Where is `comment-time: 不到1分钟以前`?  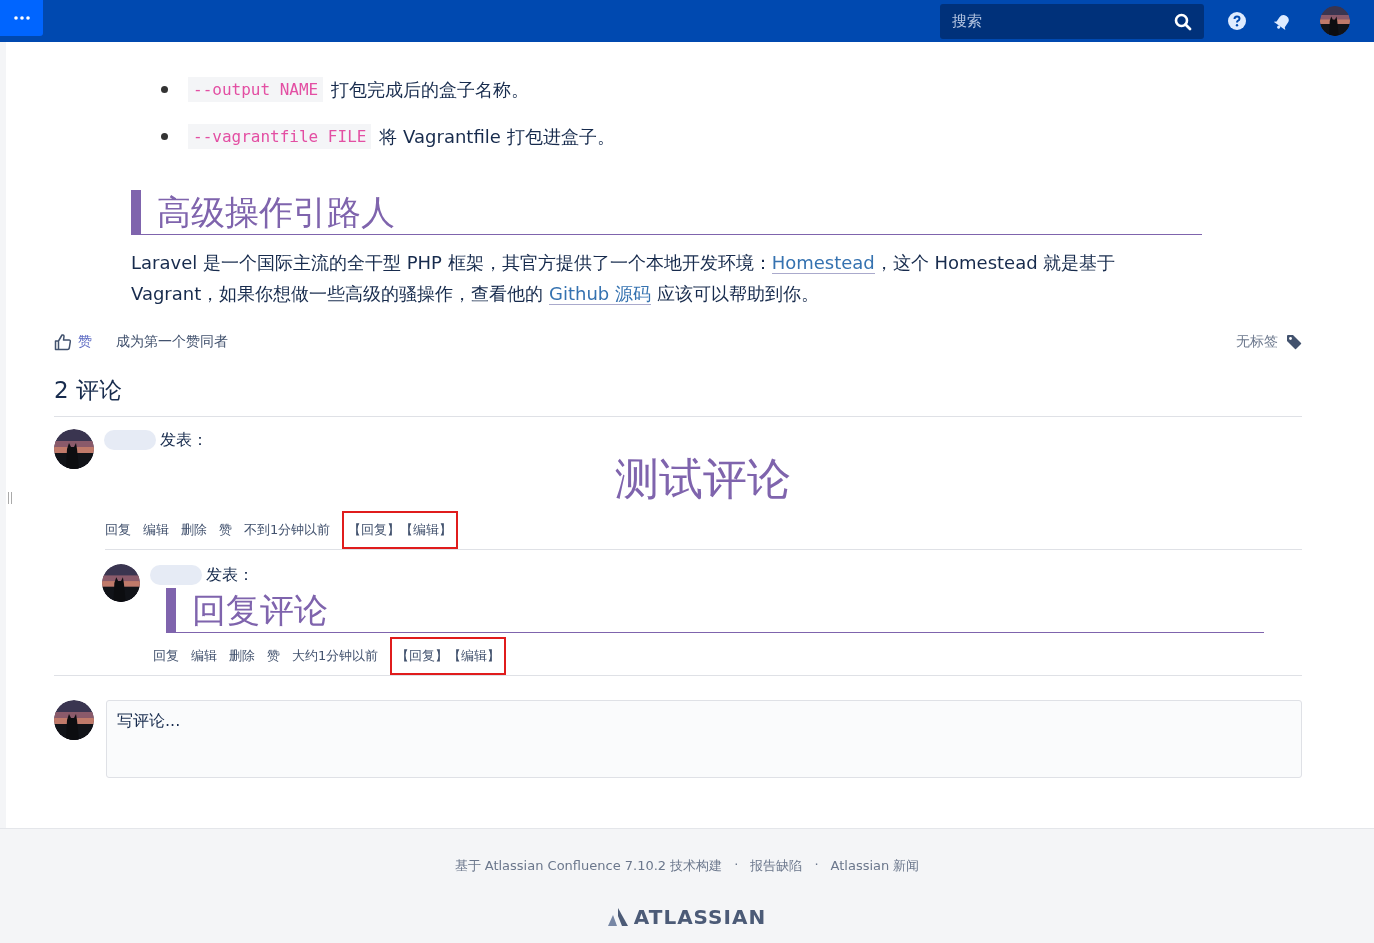 comment-time: 不到1分钟以前 is located at coordinates (287, 530).